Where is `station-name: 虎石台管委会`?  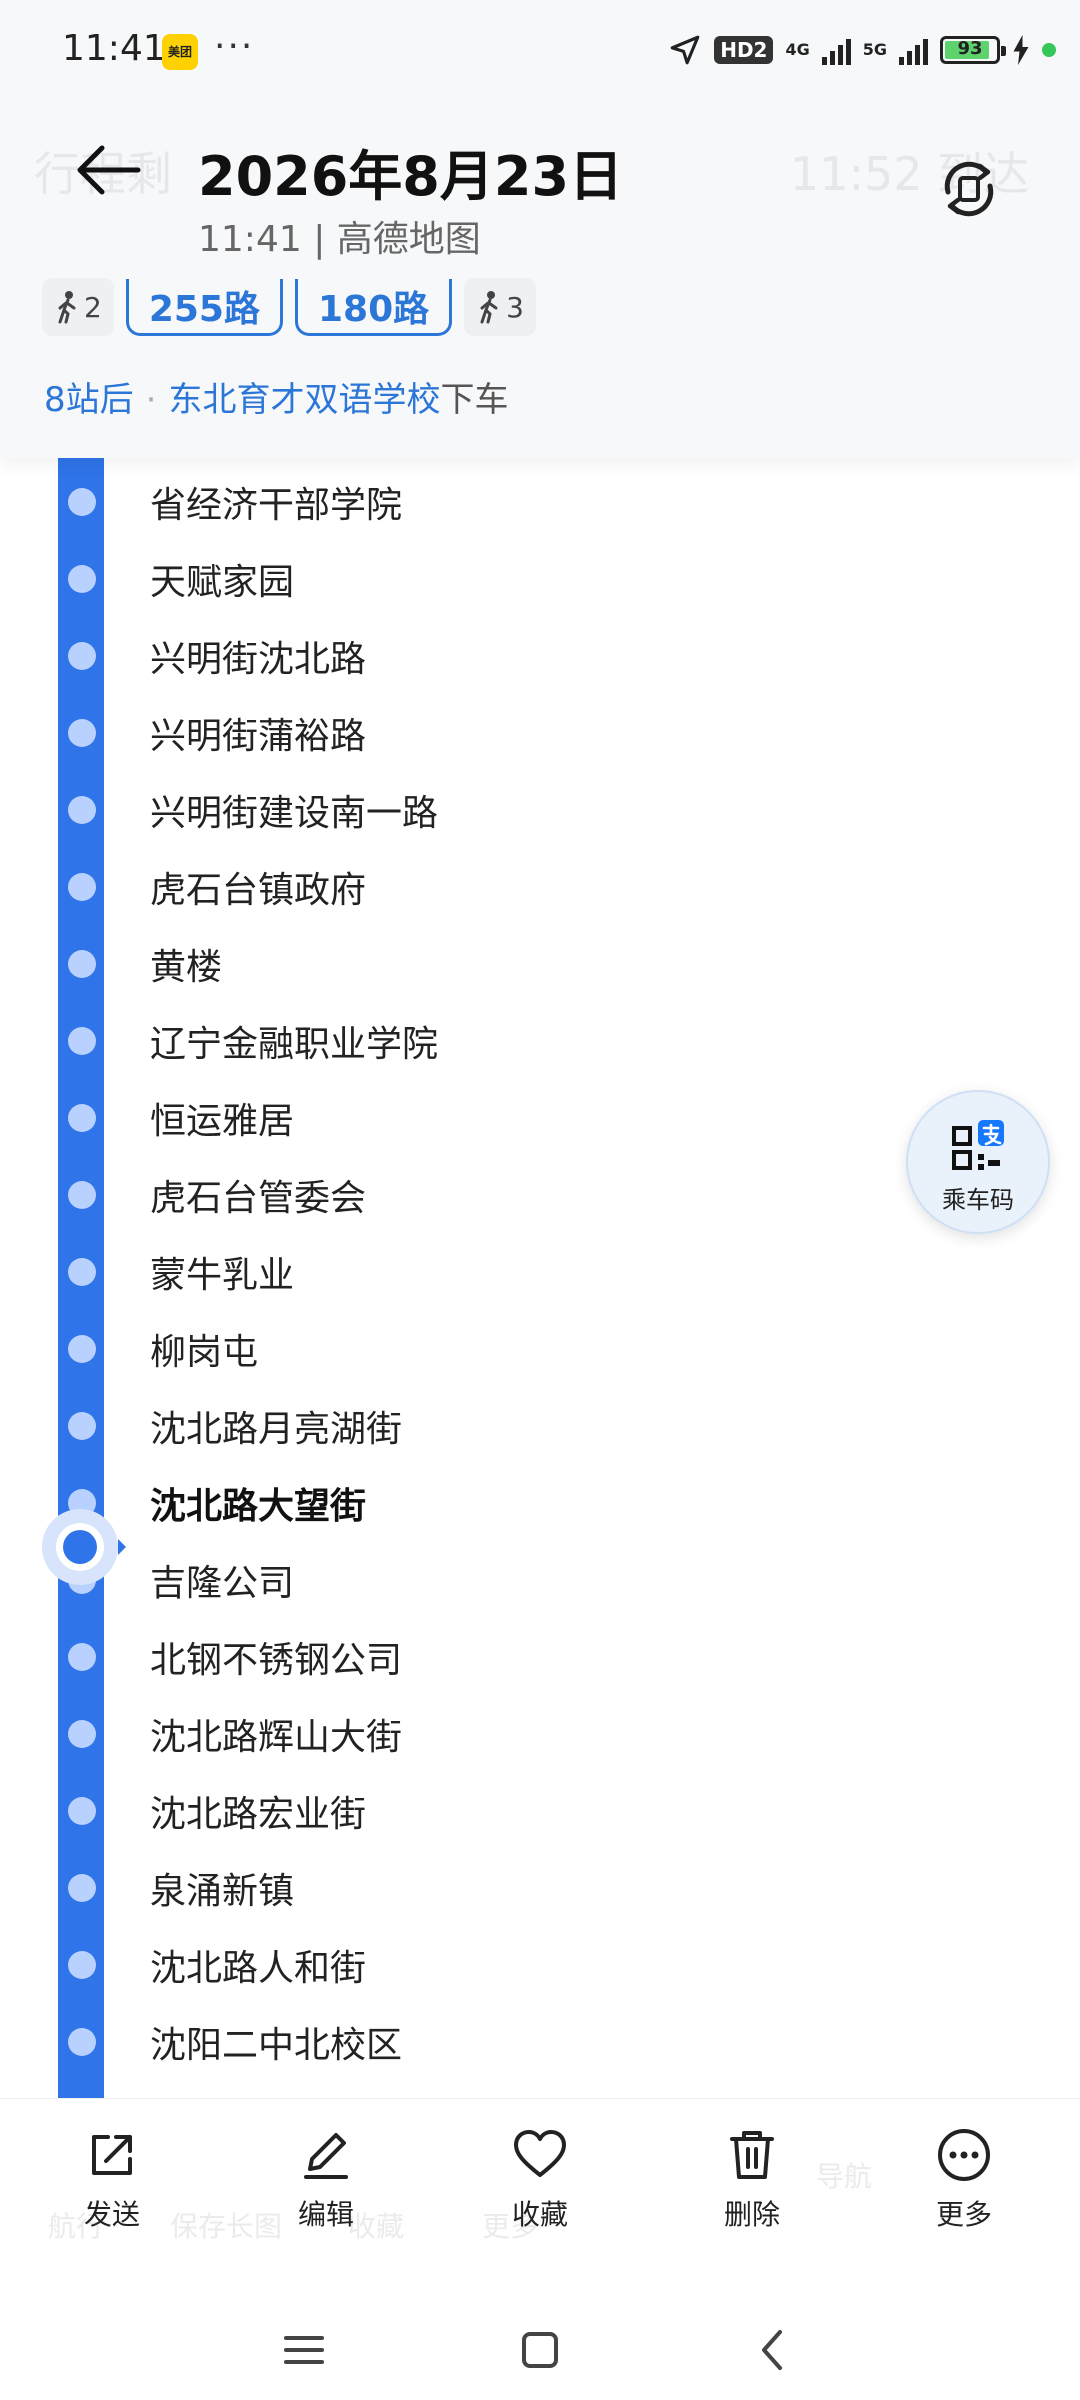
station-name: 虎石台管委会 is located at coordinates (258, 1198).